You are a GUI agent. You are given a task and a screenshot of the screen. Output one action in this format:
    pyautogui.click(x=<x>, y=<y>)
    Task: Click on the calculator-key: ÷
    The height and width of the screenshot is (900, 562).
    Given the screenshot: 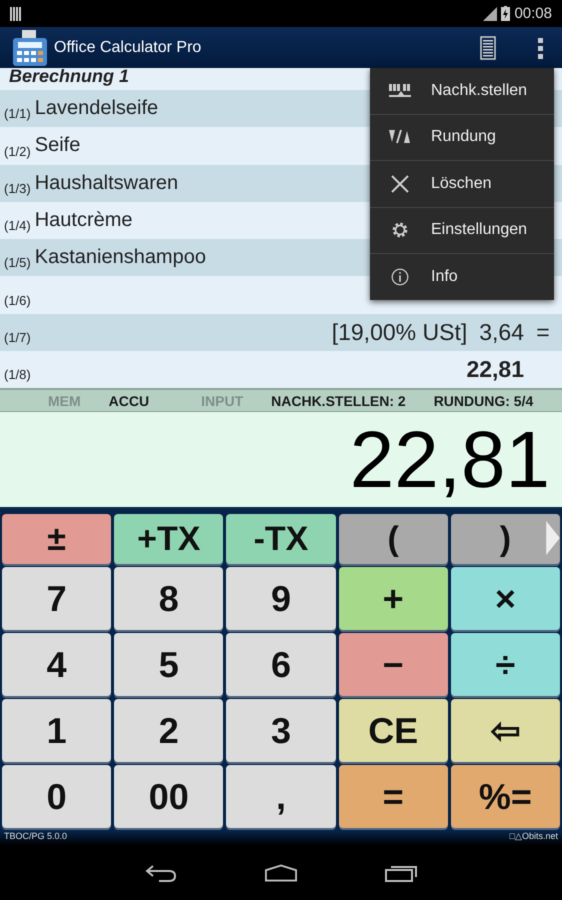 What is the action you would take?
    pyautogui.click(x=505, y=664)
    